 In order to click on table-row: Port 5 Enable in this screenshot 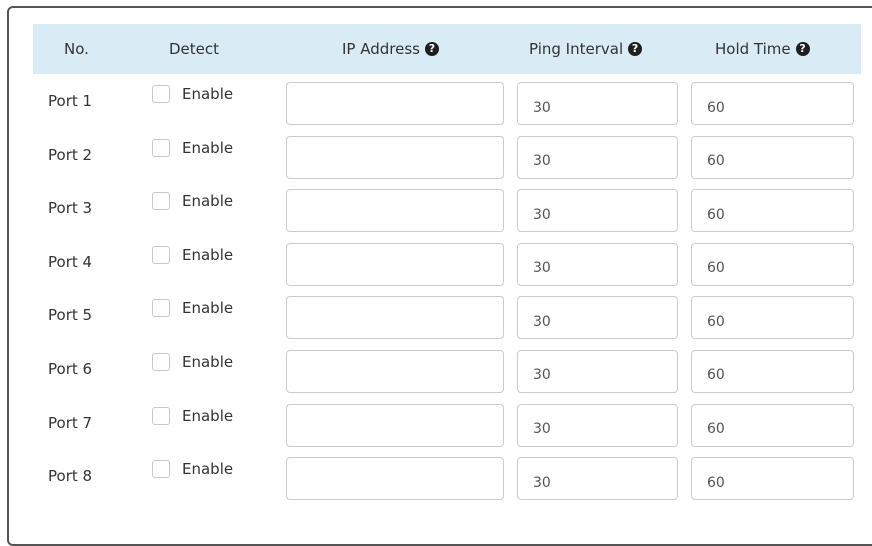, I will do `click(447, 315)`.